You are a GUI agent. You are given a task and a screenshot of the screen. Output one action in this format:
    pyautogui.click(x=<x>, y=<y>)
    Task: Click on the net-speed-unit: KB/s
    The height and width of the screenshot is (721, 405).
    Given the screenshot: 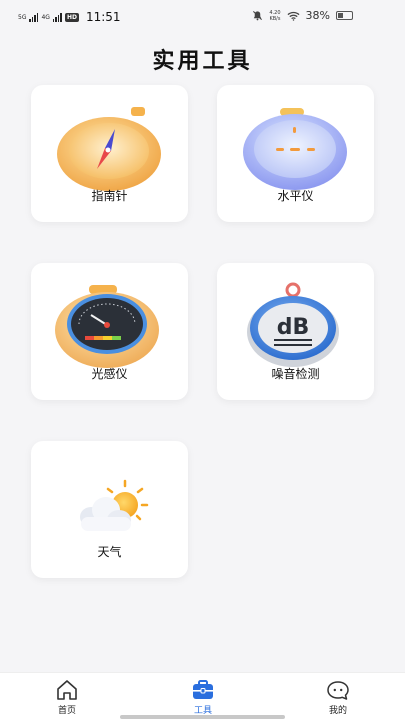 What is the action you would take?
    pyautogui.click(x=275, y=18)
    